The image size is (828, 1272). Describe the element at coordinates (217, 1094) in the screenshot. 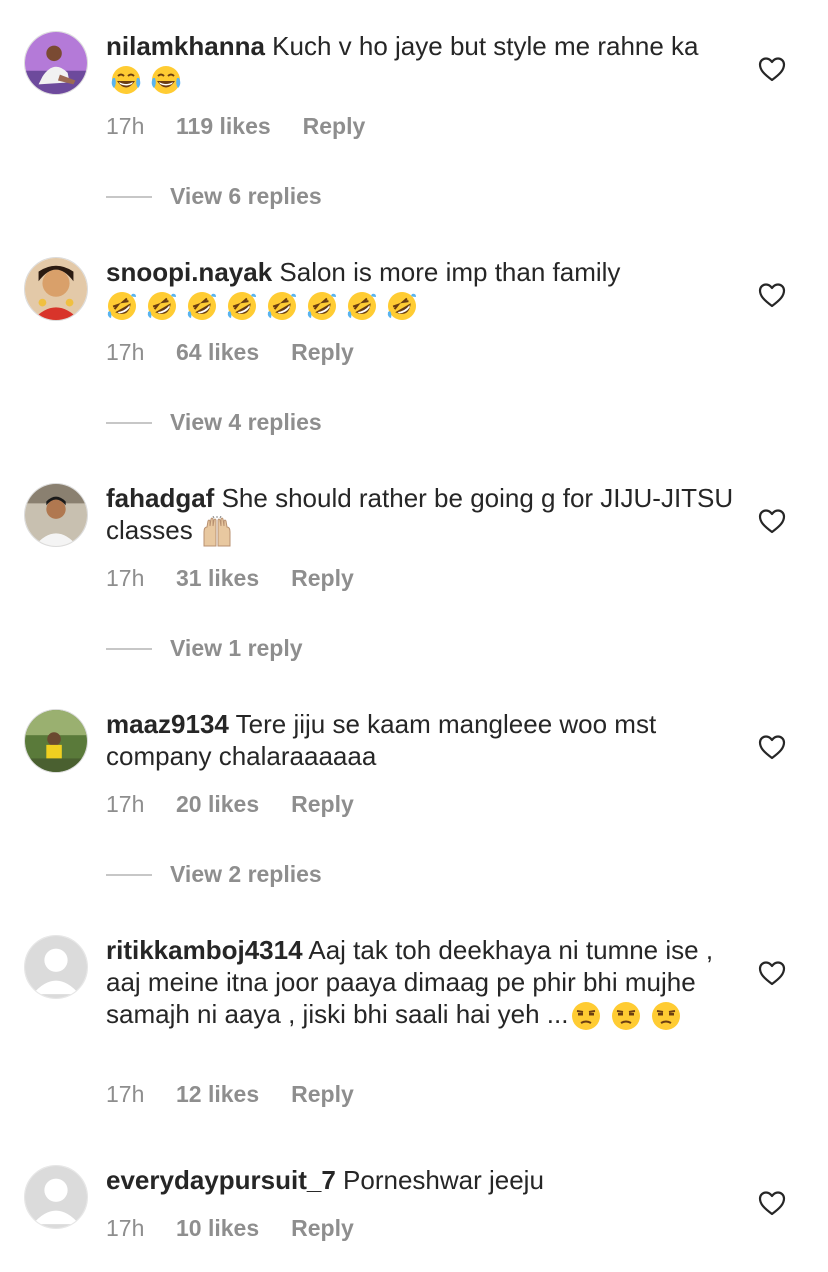

I see `comment-likes: 12 likes` at that location.